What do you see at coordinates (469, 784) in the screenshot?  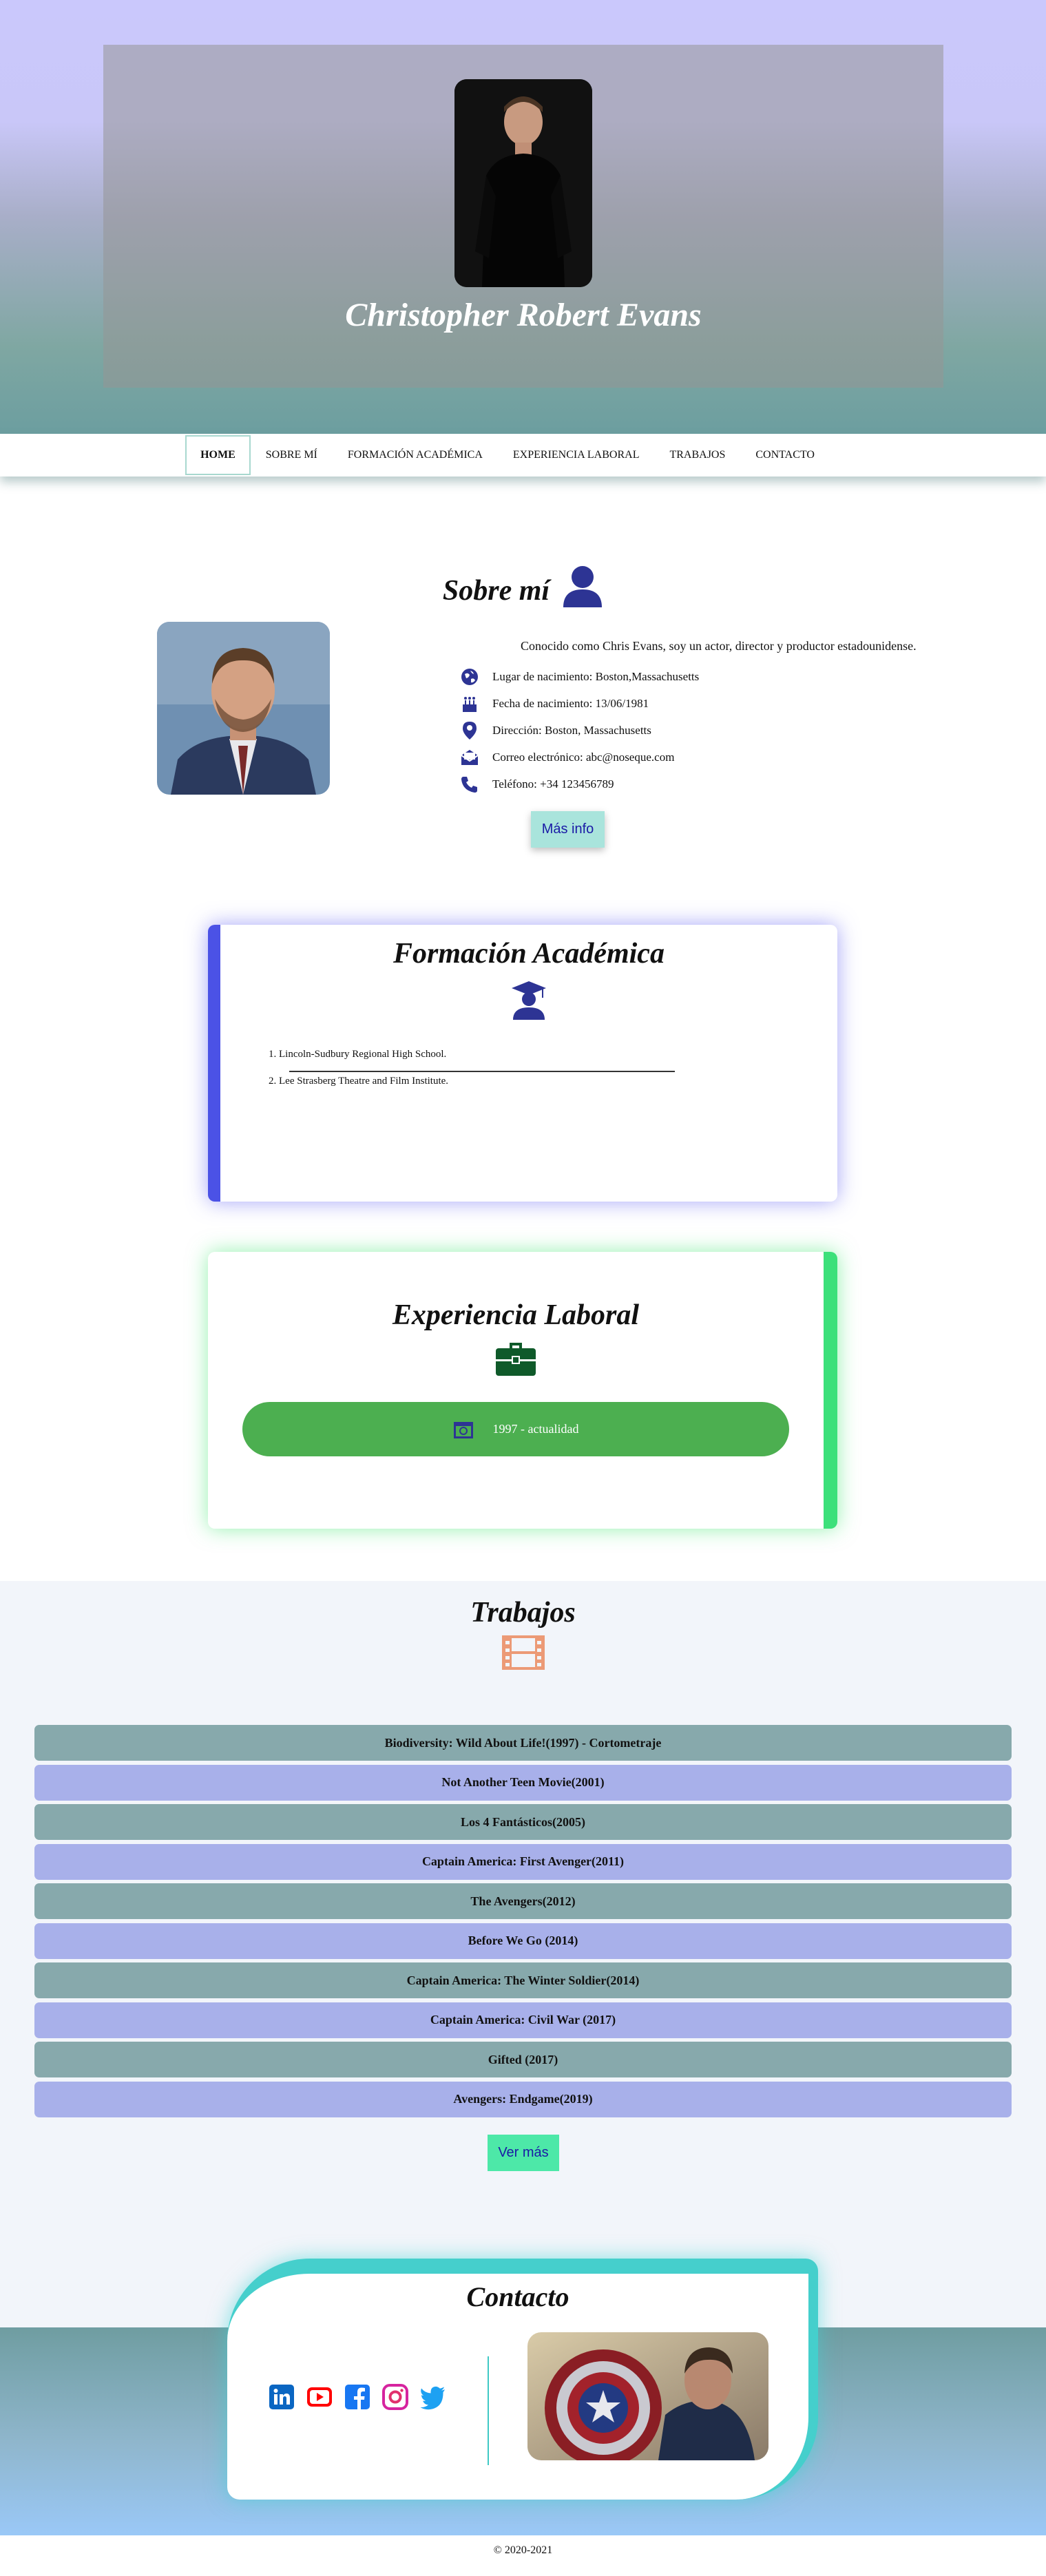 I see `phone-icon` at bounding box center [469, 784].